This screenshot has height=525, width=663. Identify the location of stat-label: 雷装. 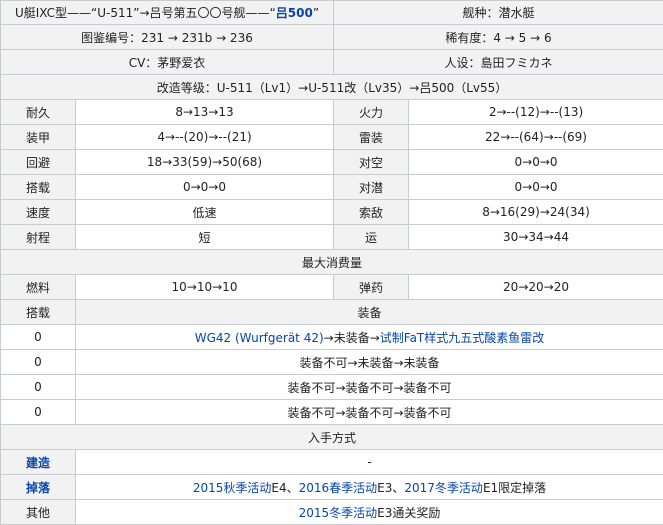
(371, 137).